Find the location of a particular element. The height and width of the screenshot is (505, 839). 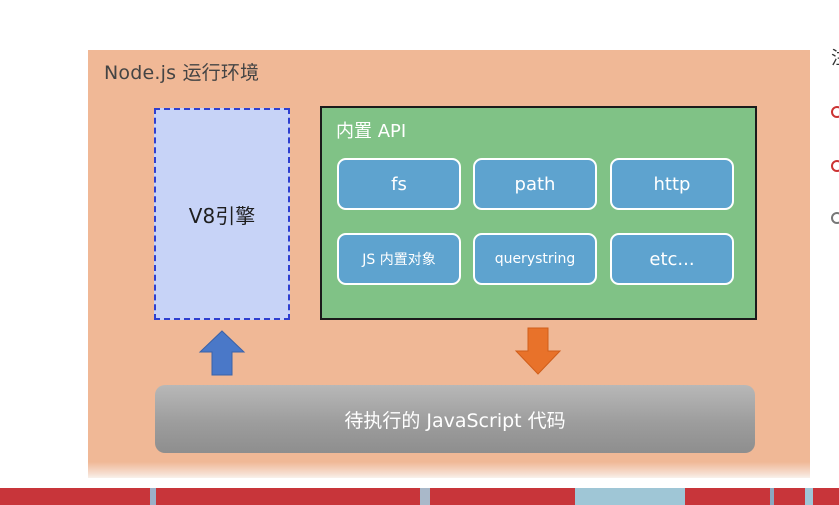

pending-code-label: 待执行的 JavaScript 代码 is located at coordinates (455, 420).